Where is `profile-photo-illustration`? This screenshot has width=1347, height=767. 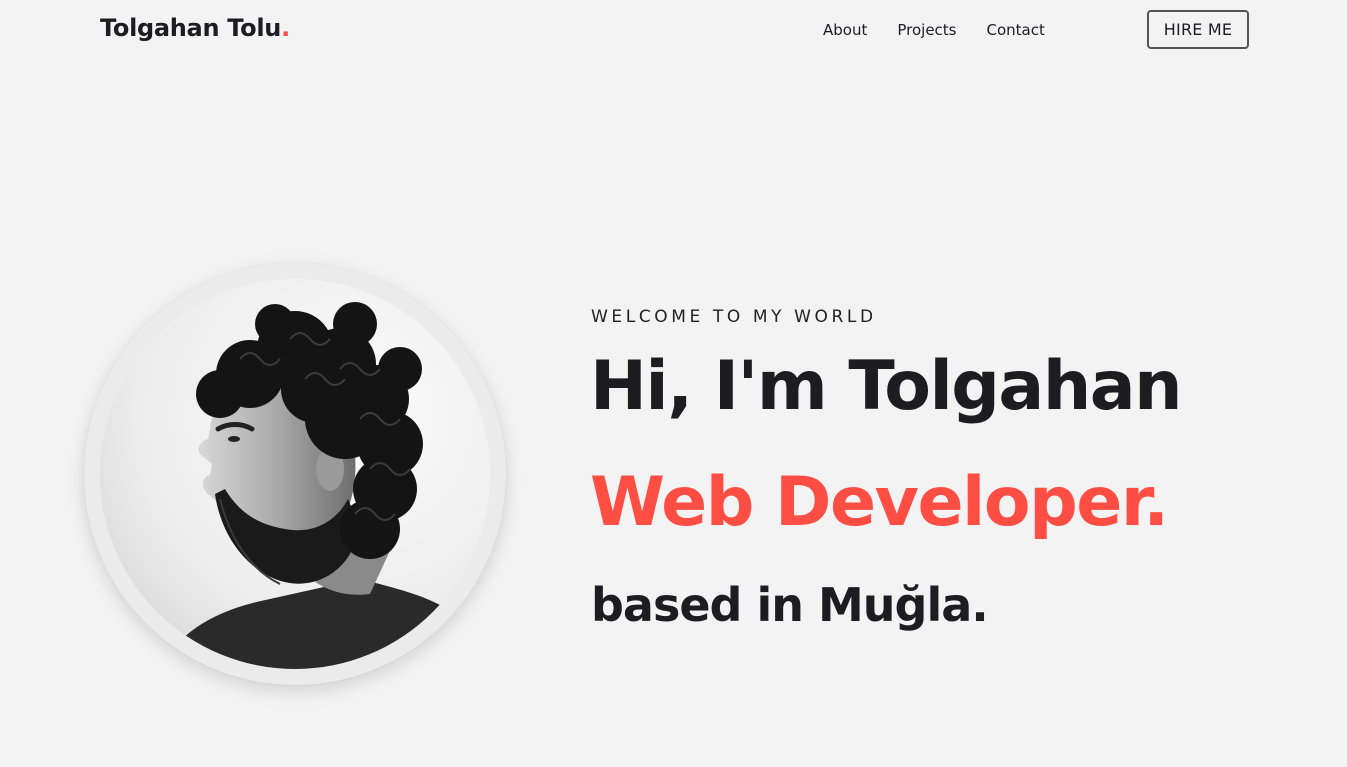 profile-photo-illustration is located at coordinates (295, 474).